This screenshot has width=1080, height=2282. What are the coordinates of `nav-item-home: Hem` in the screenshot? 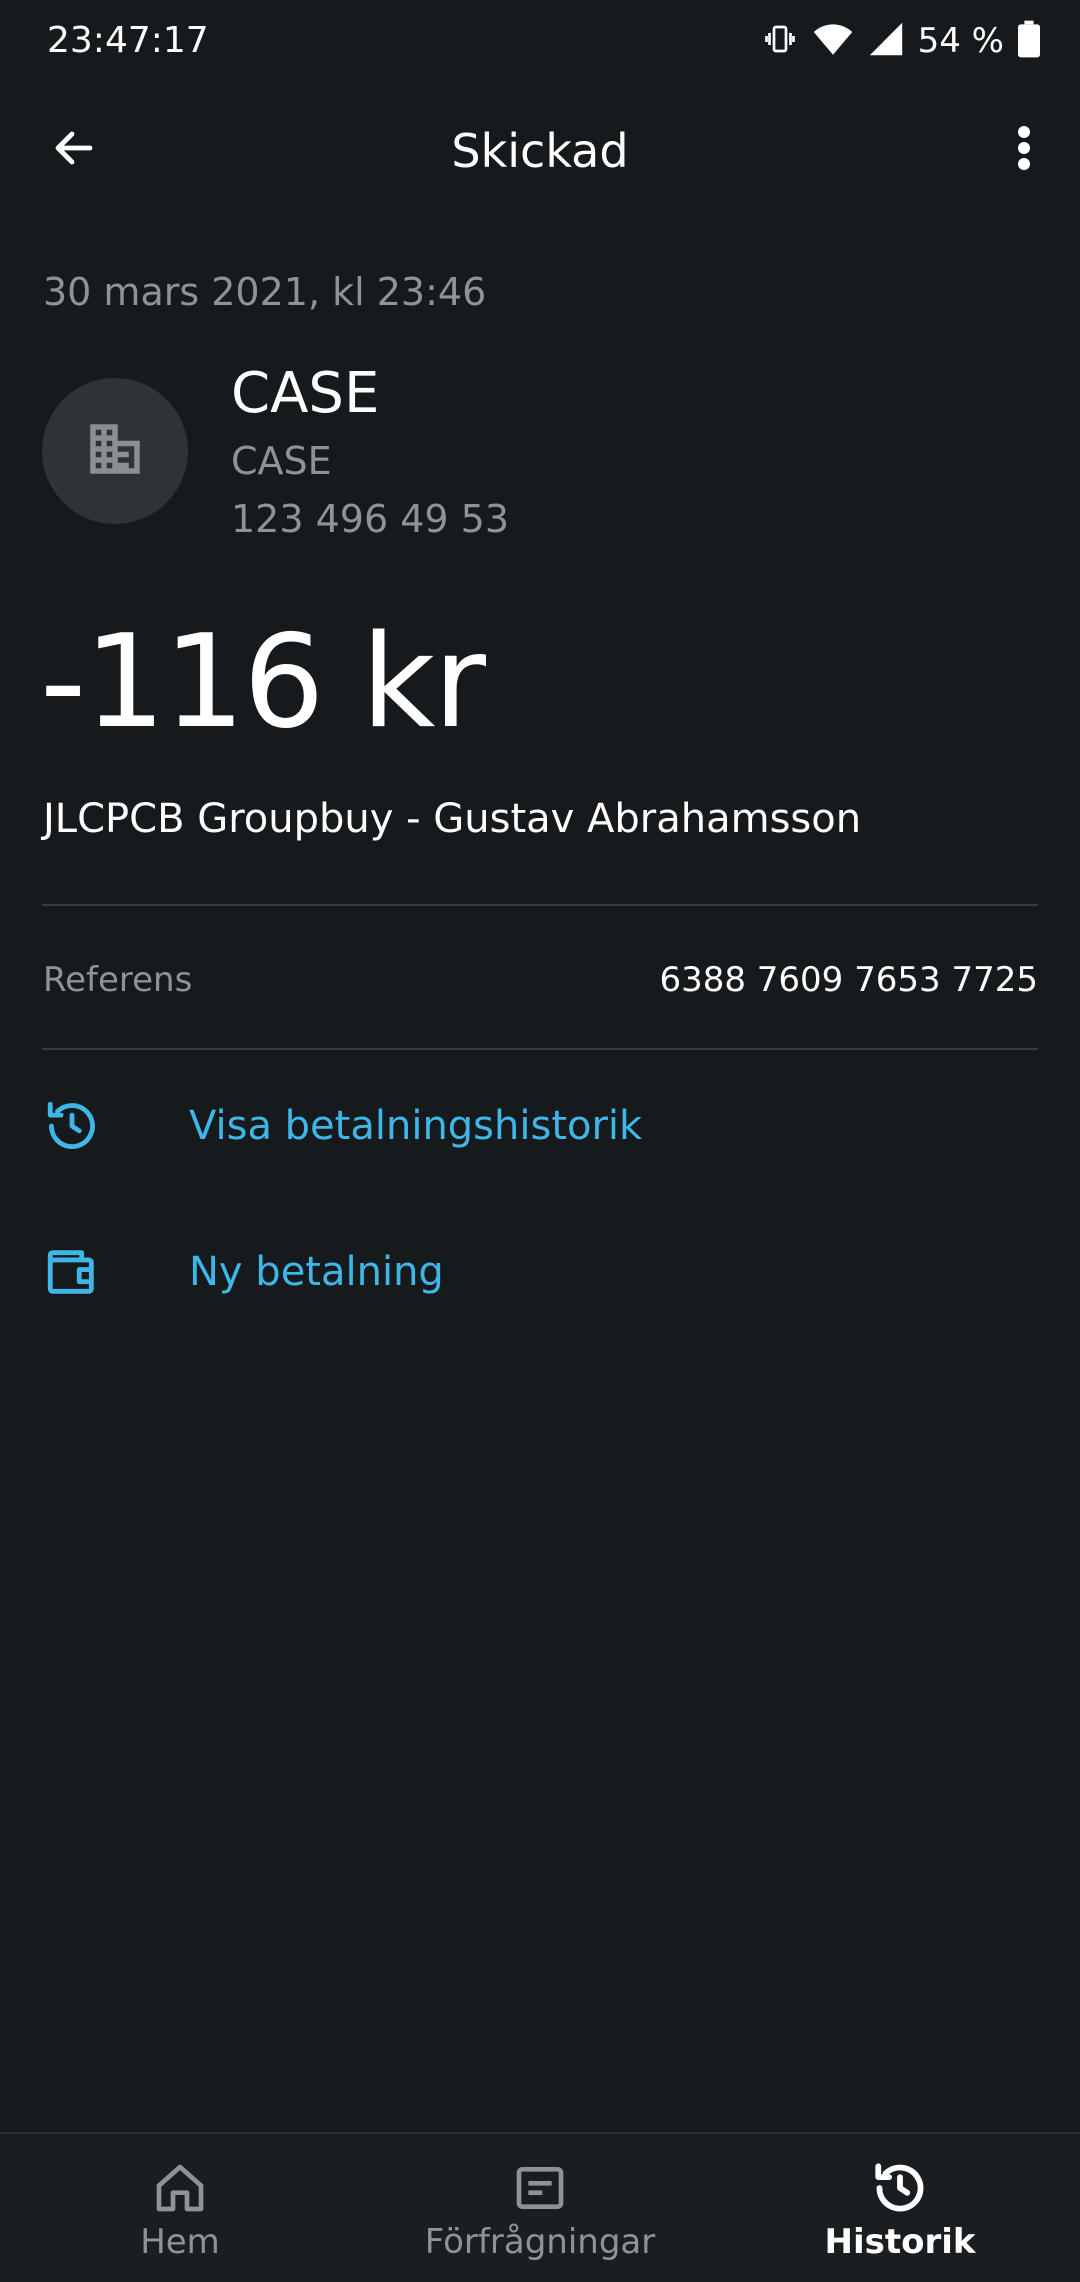 It's located at (180, 2208).